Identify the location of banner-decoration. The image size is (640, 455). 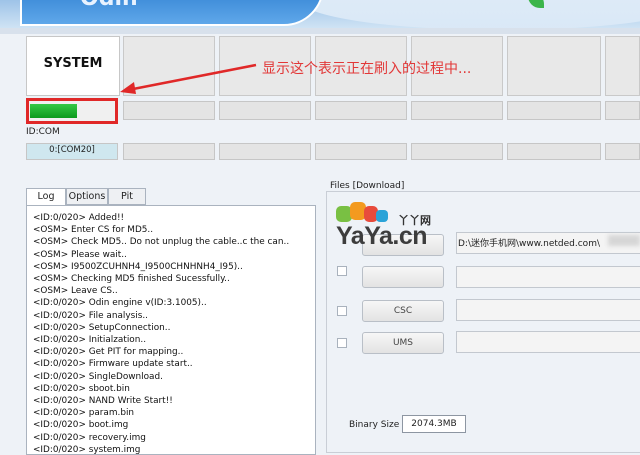
(470, 14).